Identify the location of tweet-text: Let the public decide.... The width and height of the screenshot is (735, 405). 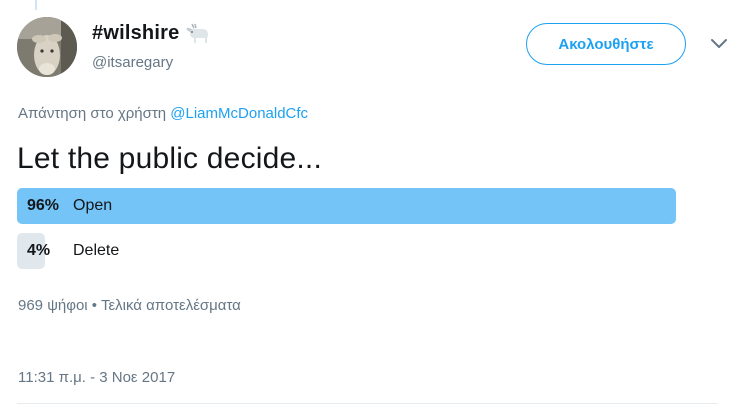
(170, 158).